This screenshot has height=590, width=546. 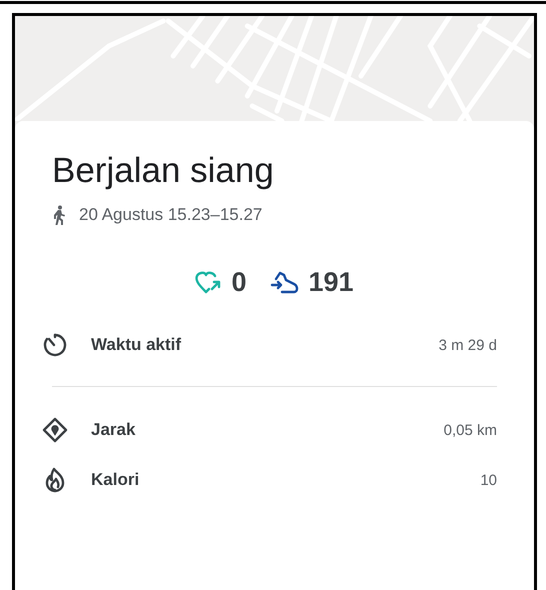 What do you see at coordinates (59, 215) in the screenshot?
I see `walking-person-icon` at bounding box center [59, 215].